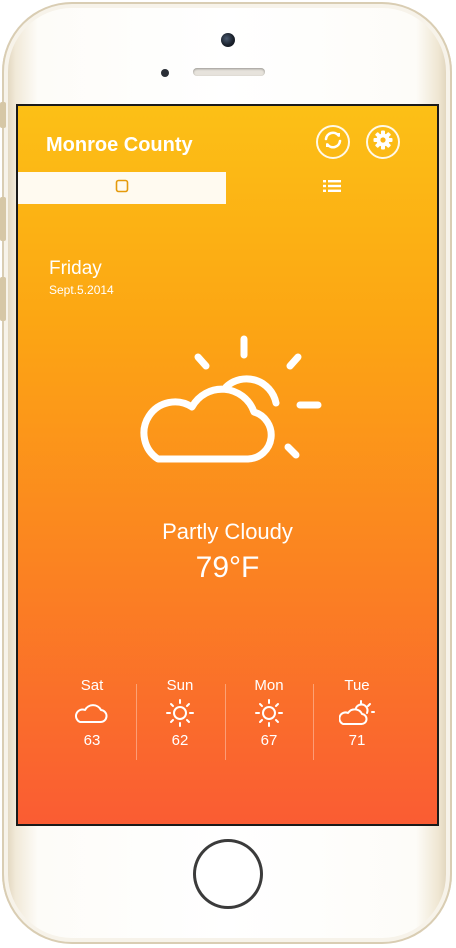 The image size is (456, 948). I want to click on volume-up-button, so click(3, 219).